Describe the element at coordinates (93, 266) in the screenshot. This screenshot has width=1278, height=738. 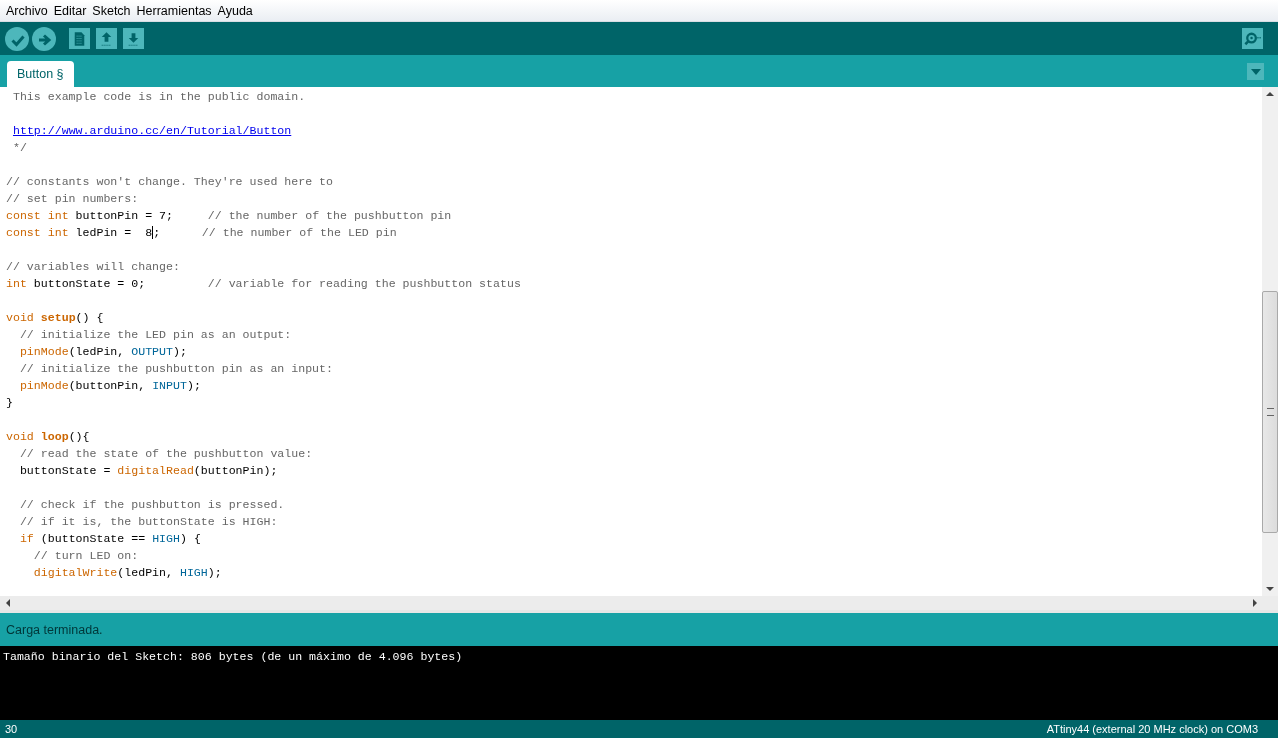
I see `code-line: // variables will change:` at that location.